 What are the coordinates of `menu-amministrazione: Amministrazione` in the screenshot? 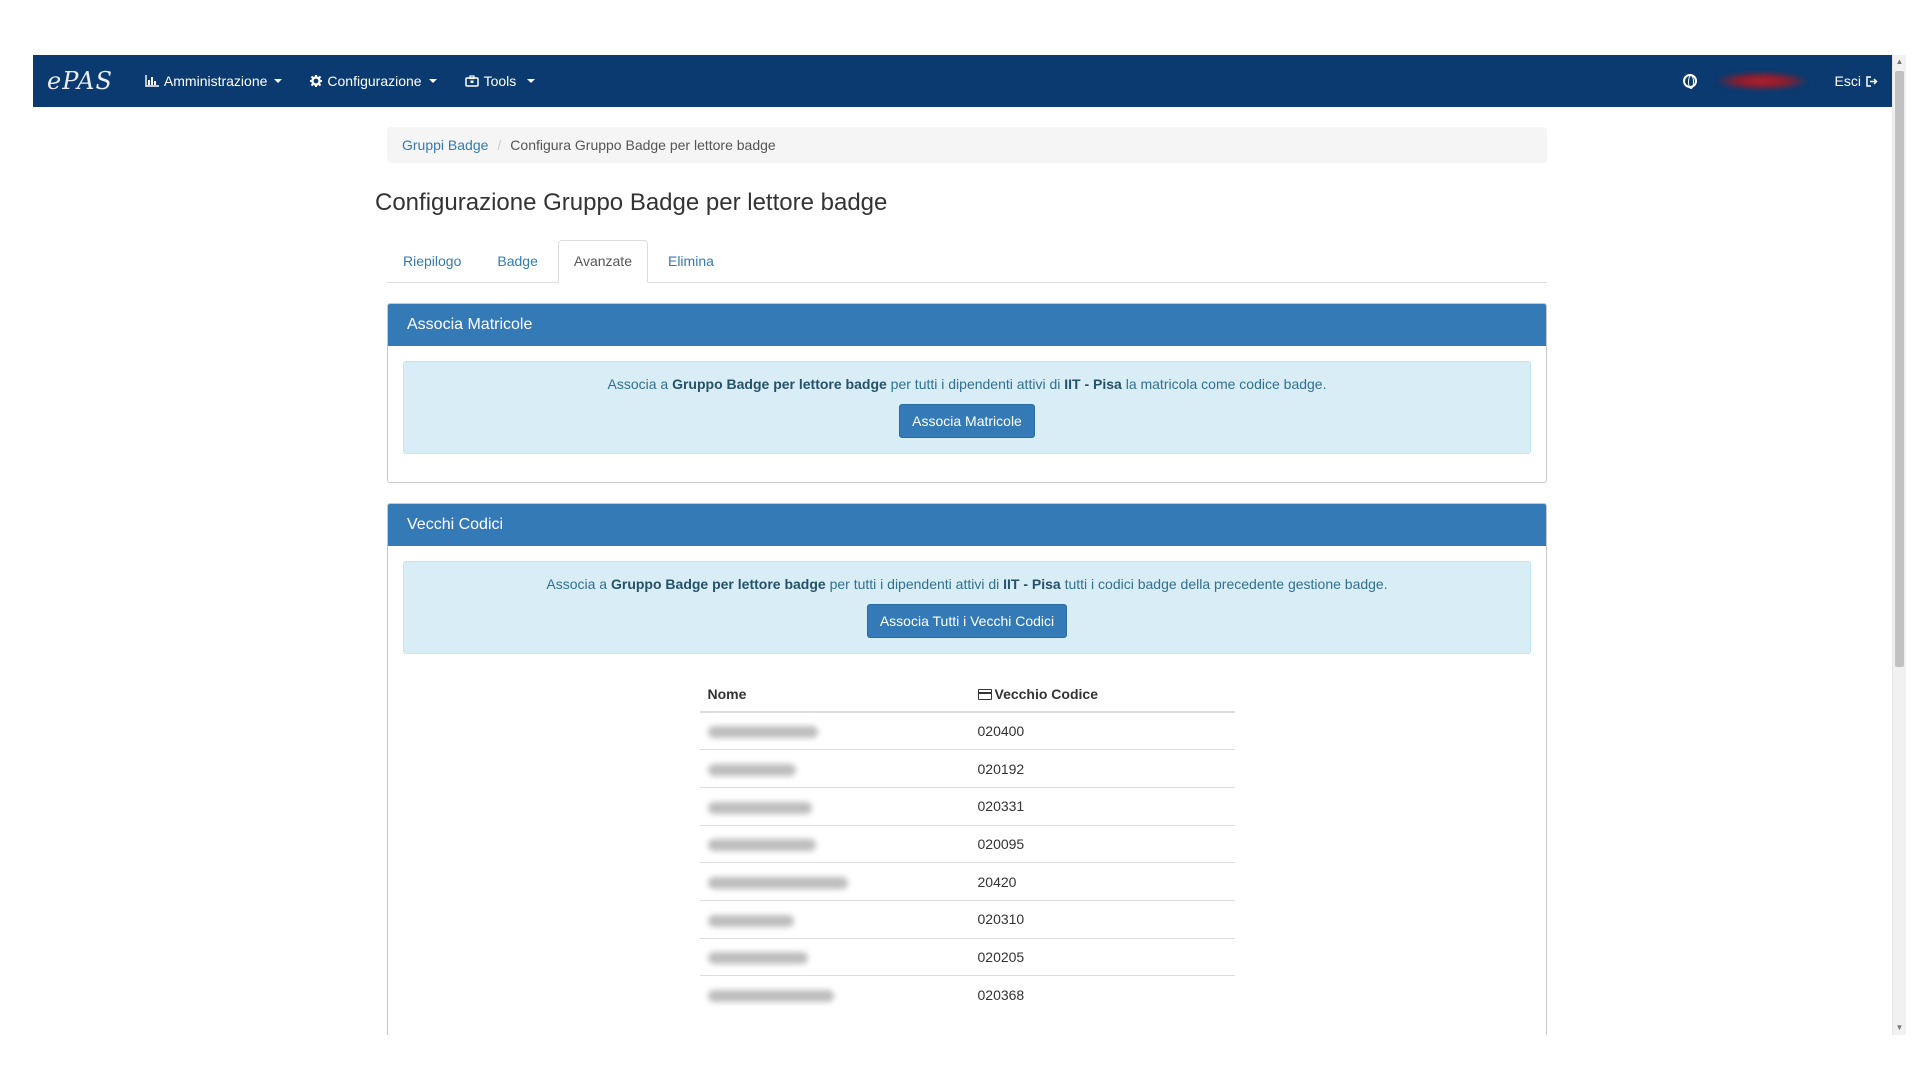 It's located at (213, 81).